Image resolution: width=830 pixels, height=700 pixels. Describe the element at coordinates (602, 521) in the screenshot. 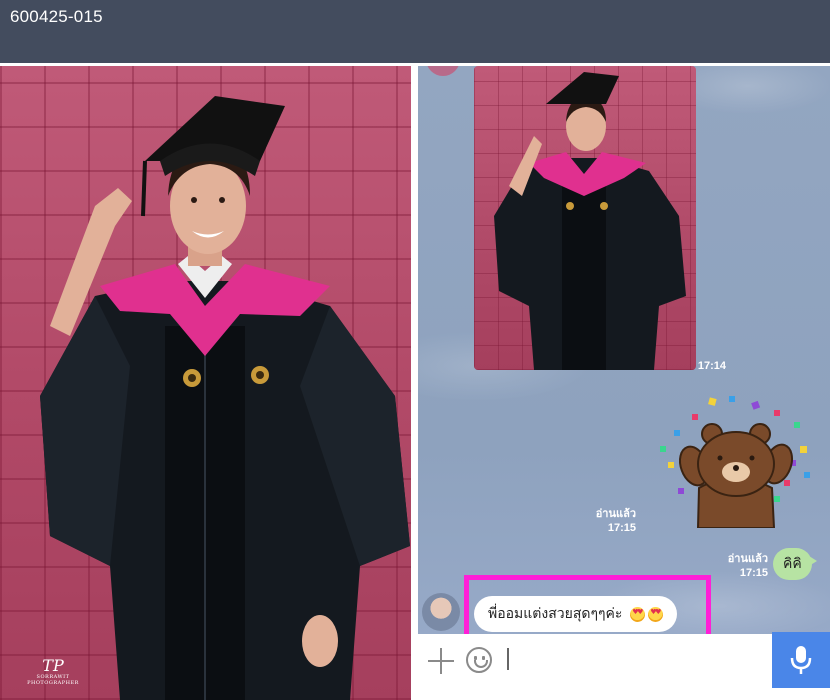

I see `sticker-message-meta: อ่านแล้ว 17:15` at that location.